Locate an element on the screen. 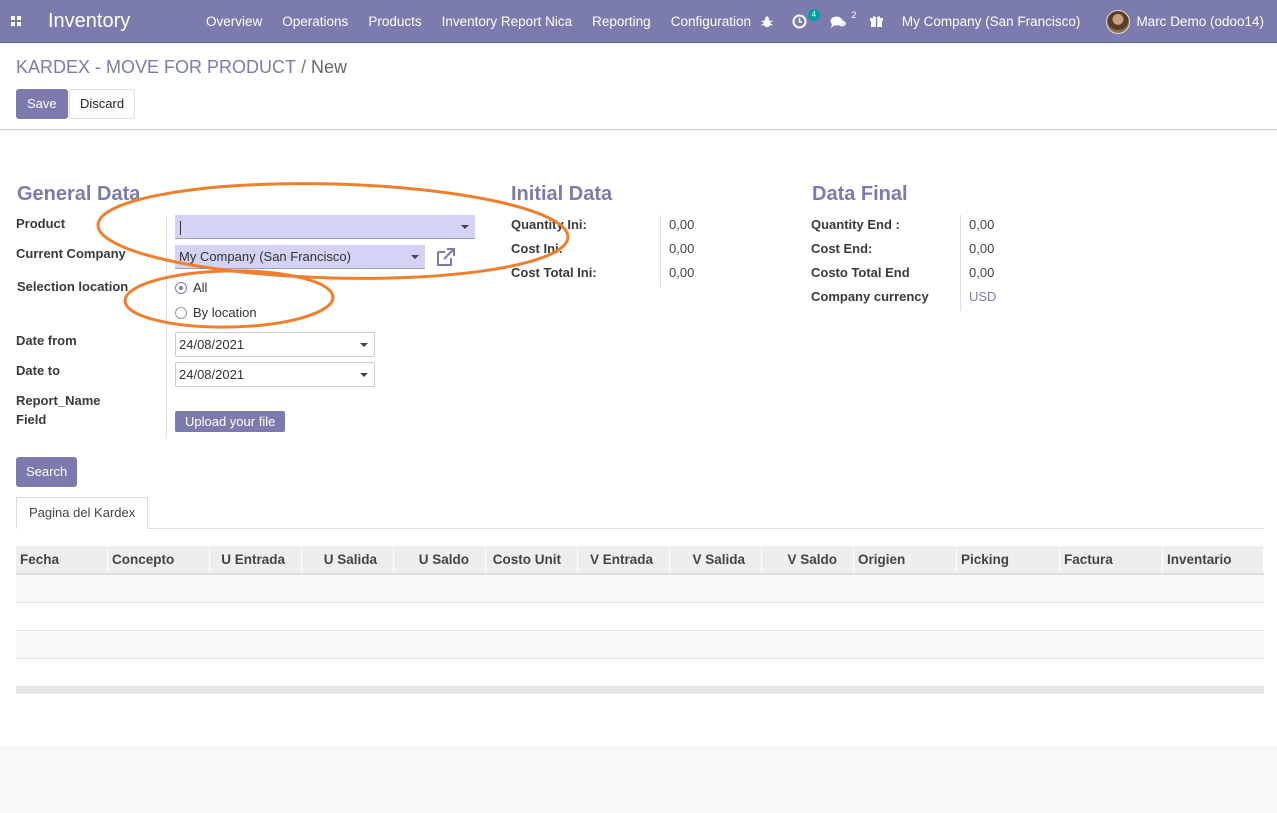 Image resolution: width=1277 pixels, height=813 pixels. messages-chat-icon: 2 is located at coordinates (841, 21).